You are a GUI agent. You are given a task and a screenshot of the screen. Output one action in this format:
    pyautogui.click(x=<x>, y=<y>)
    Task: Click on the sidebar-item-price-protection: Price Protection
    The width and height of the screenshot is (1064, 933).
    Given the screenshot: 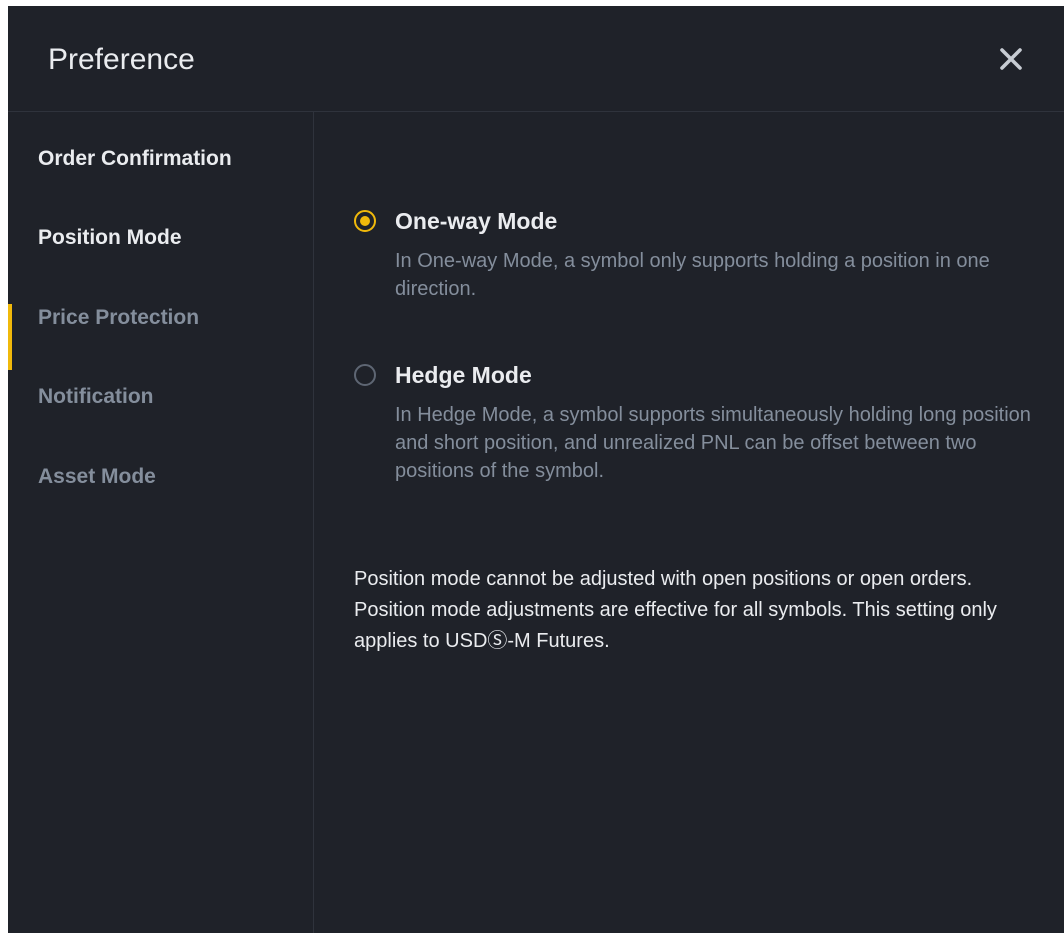 What is the action you would take?
    pyautogui.click(x=118, y=318)
    